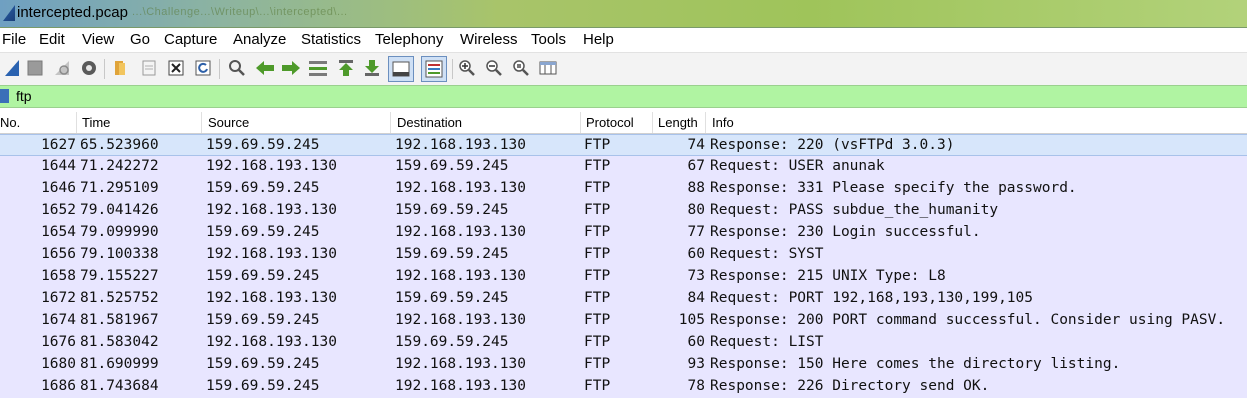 The width and height of the screenshot is (1247, 398). I want to click on packet-no: 1676, so click(58, 342).